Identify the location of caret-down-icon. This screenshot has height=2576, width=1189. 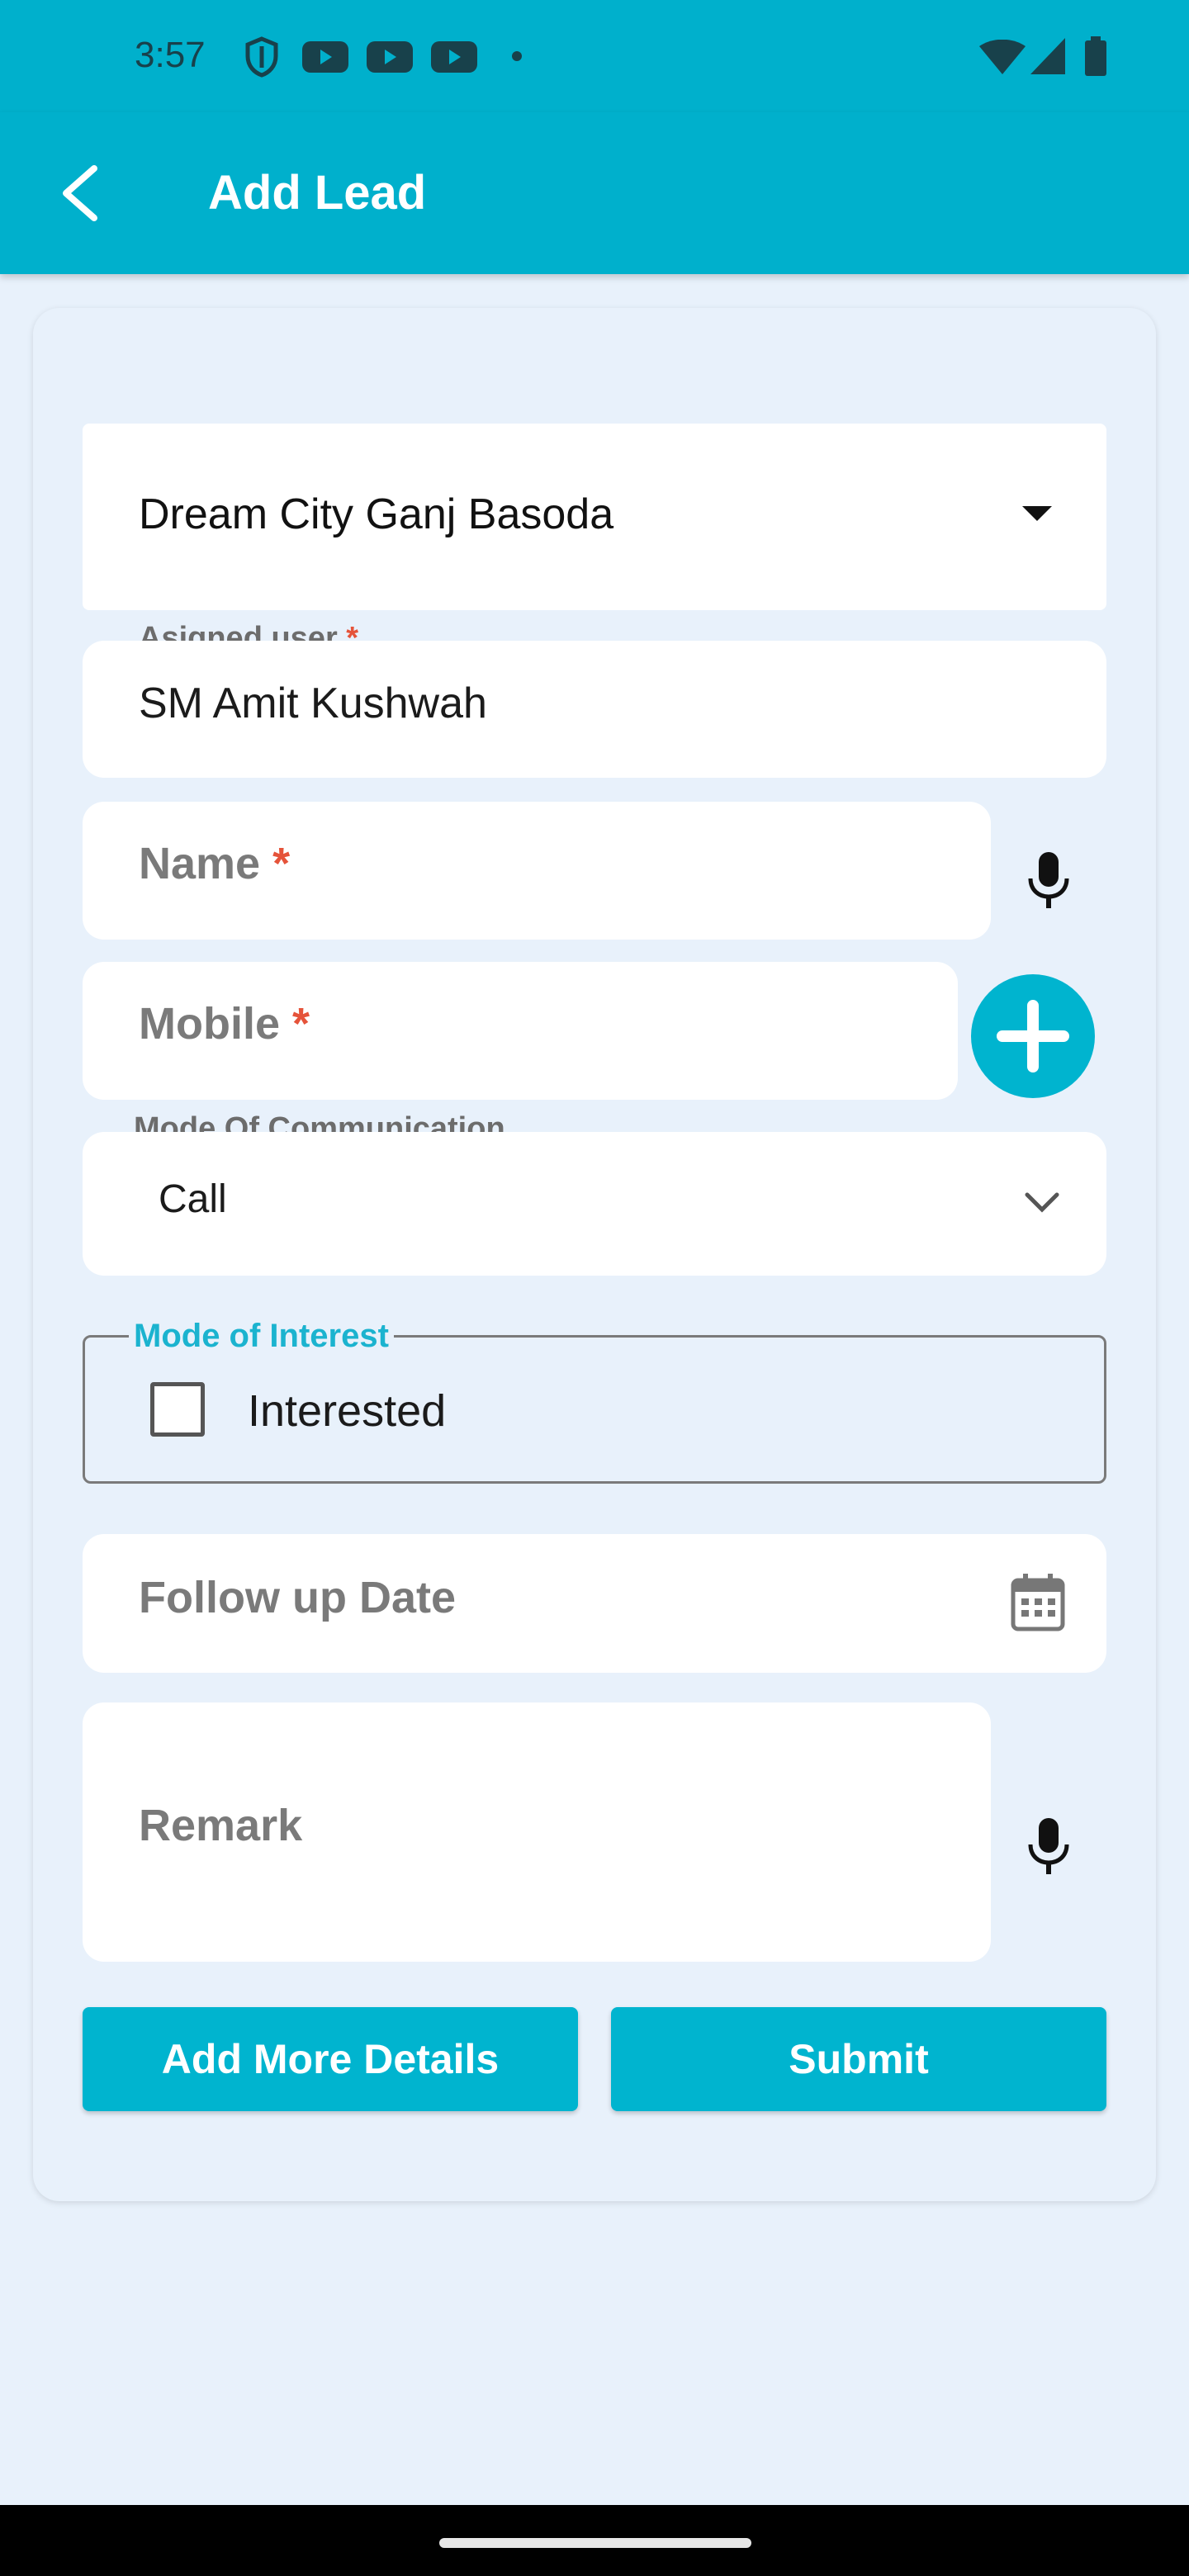
(1037, 513).